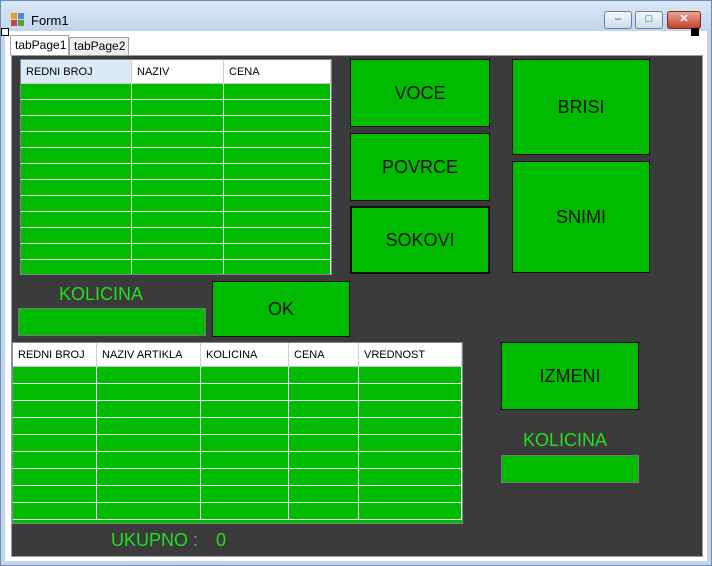  Describe the element at coordinates (420, 167) in the screenshot. I see `povrce-button: POVRCE` at that location.